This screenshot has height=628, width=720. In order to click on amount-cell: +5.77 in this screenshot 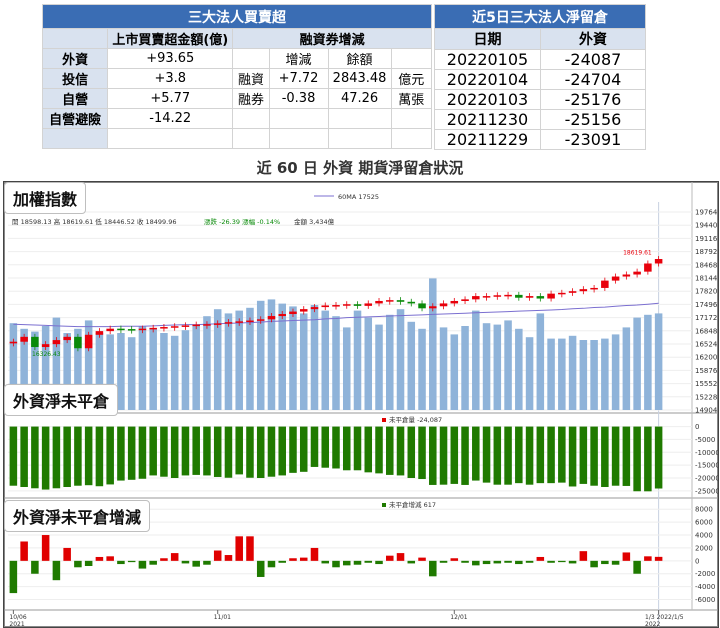, I will do `click(170, 98)`.